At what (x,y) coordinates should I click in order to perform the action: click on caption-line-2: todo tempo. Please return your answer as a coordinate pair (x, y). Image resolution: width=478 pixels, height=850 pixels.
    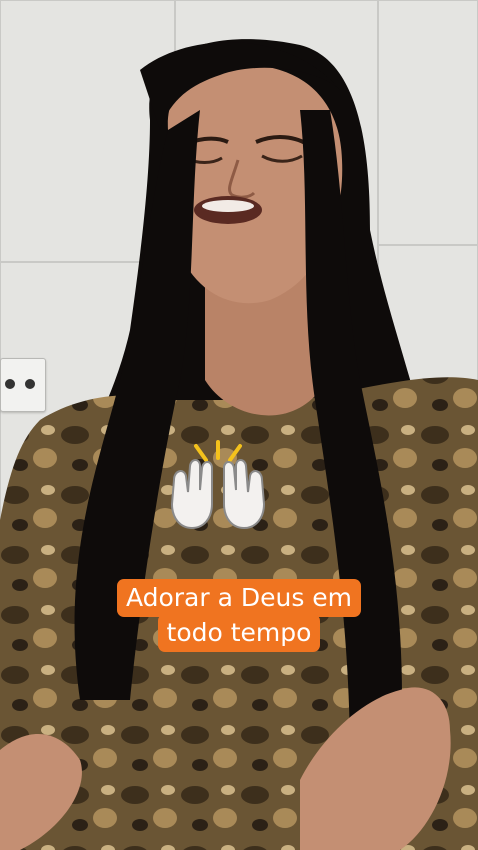
    Looking at the image, I should click on (239, 633).